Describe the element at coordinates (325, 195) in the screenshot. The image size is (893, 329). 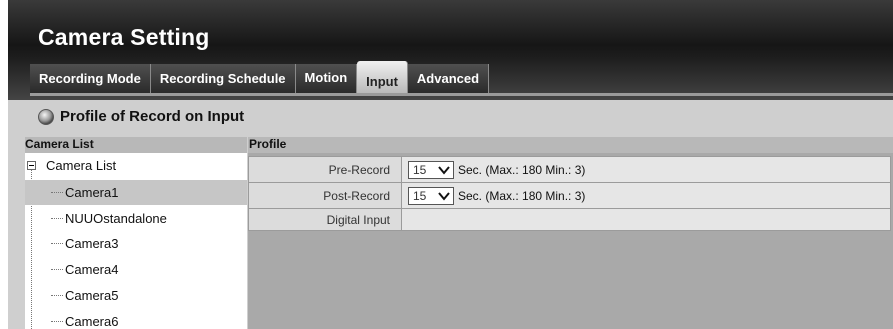
I see `post-record-label: Post-Record` at that location.